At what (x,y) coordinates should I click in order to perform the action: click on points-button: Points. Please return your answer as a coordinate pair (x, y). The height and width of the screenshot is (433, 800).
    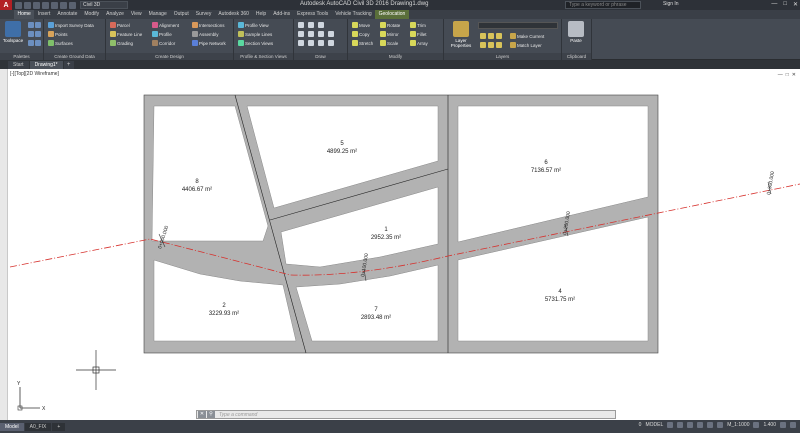
    Looking at the image, I should click on (58, 34).